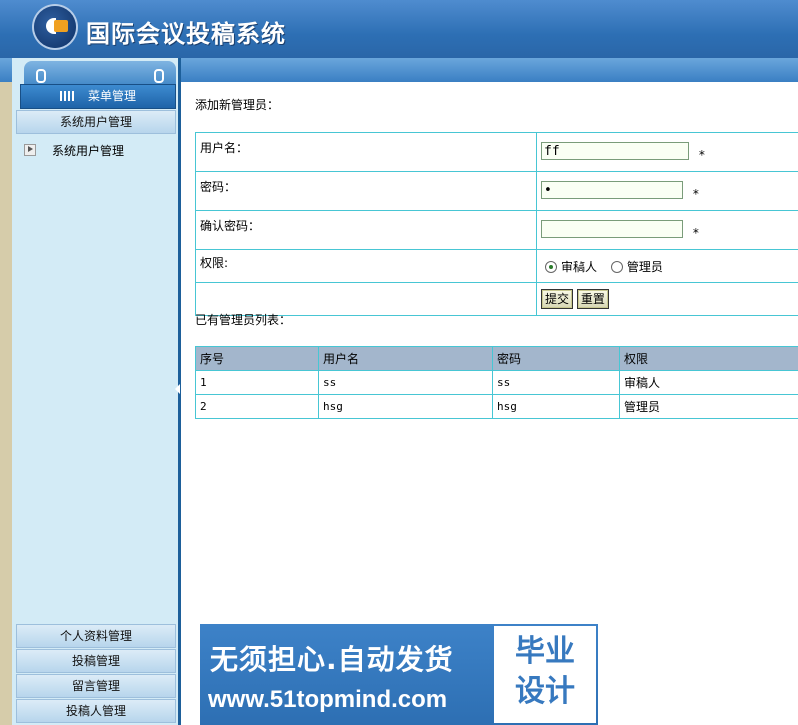 The image size is (798, 725). I want to click on column-header: 权限, so click(708, 358).